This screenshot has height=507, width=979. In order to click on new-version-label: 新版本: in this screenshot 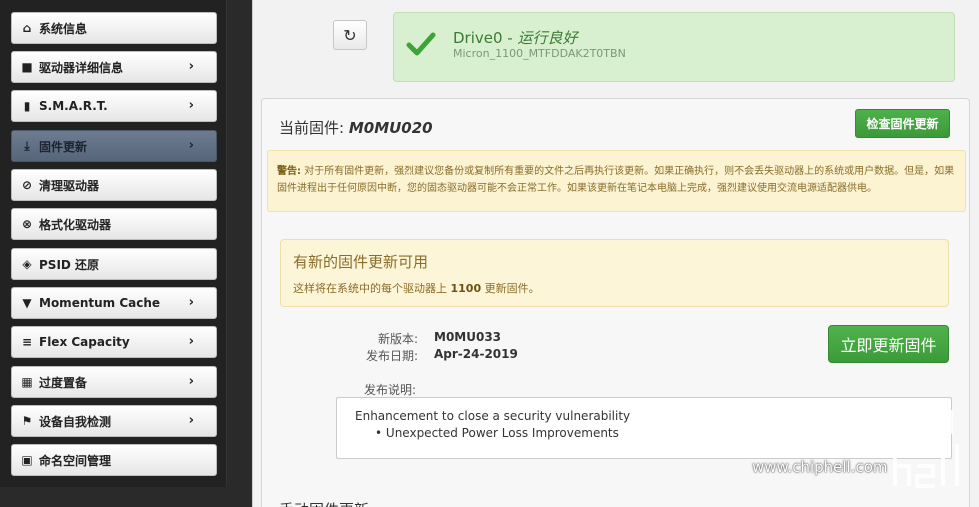, I will do `click(397, 339)`.